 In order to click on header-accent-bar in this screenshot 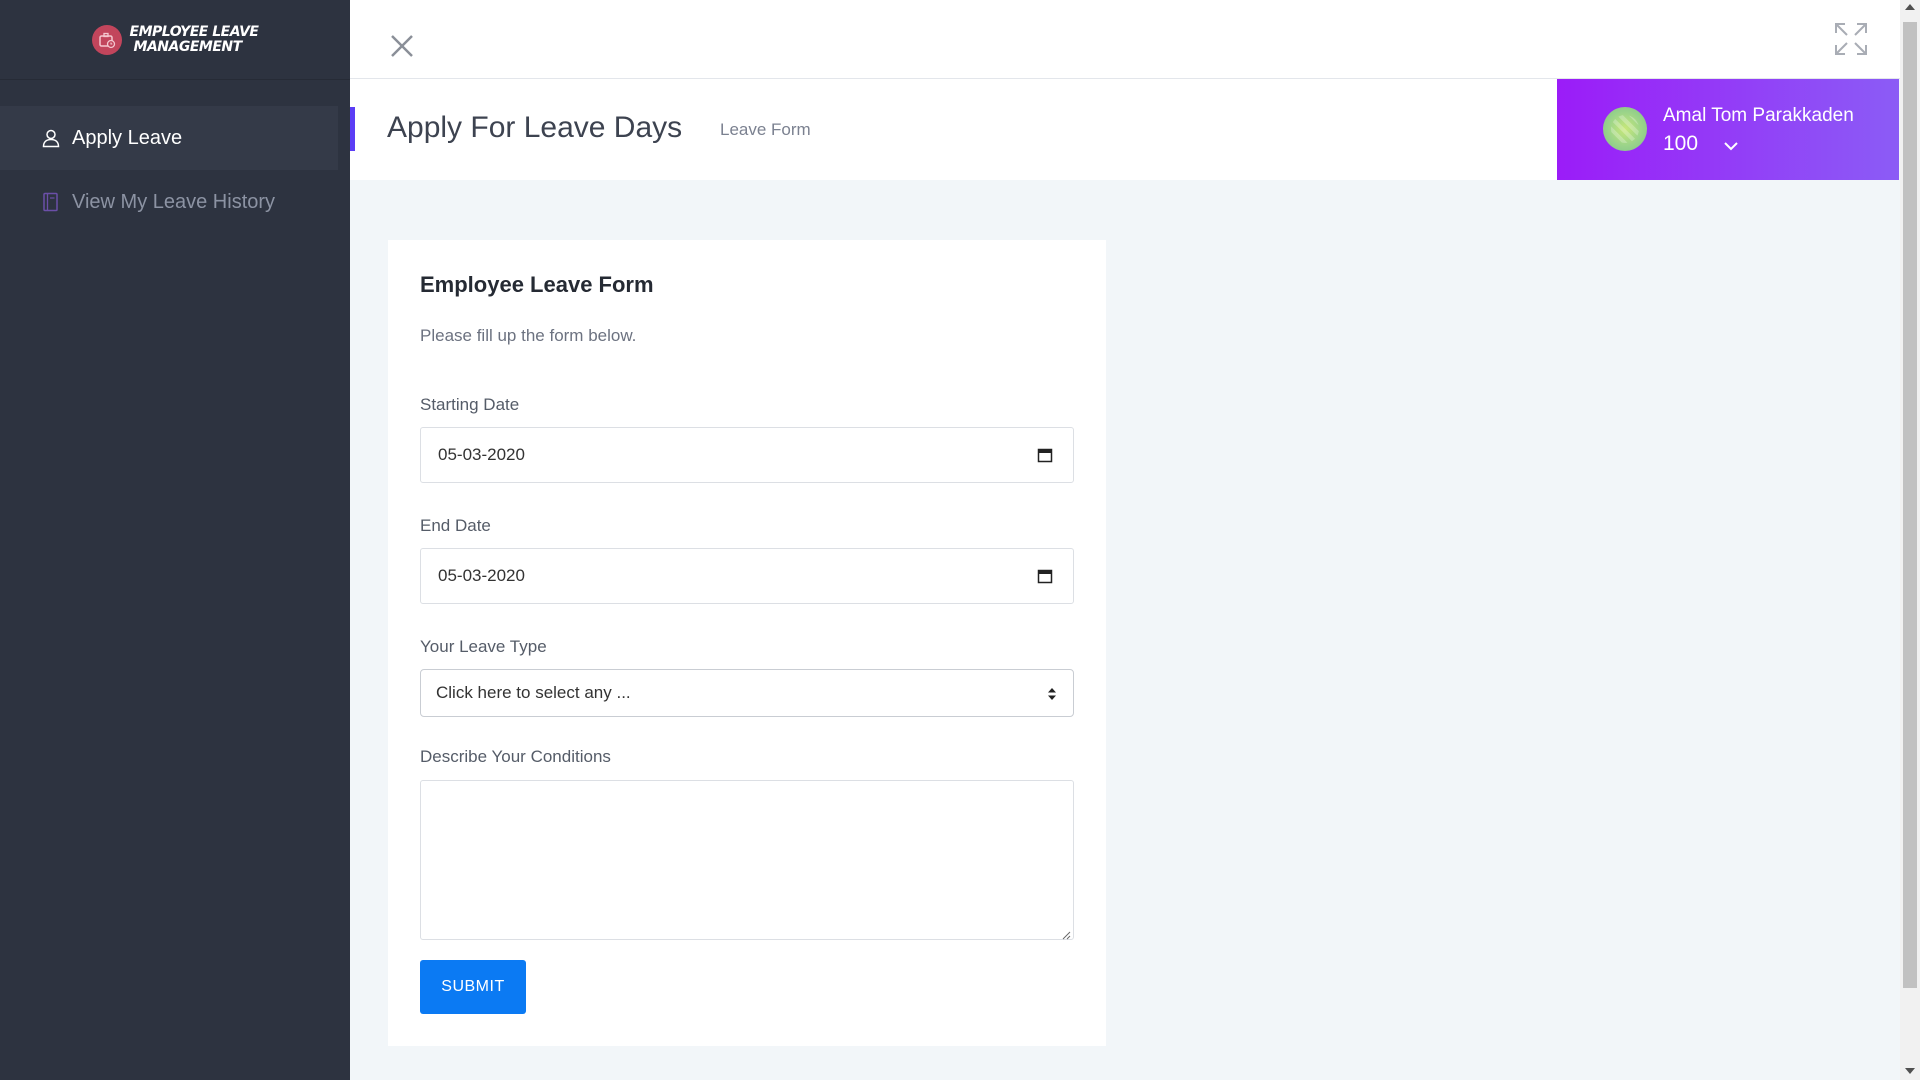, I will do `click(352, 129)`.